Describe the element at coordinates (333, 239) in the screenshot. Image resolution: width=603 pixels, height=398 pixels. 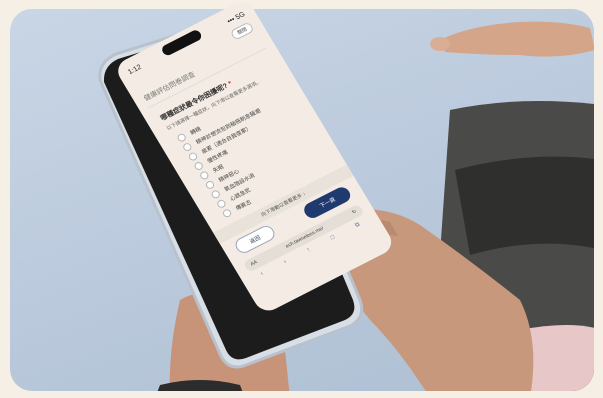
I see `bookmarks-icon: □` at that location.